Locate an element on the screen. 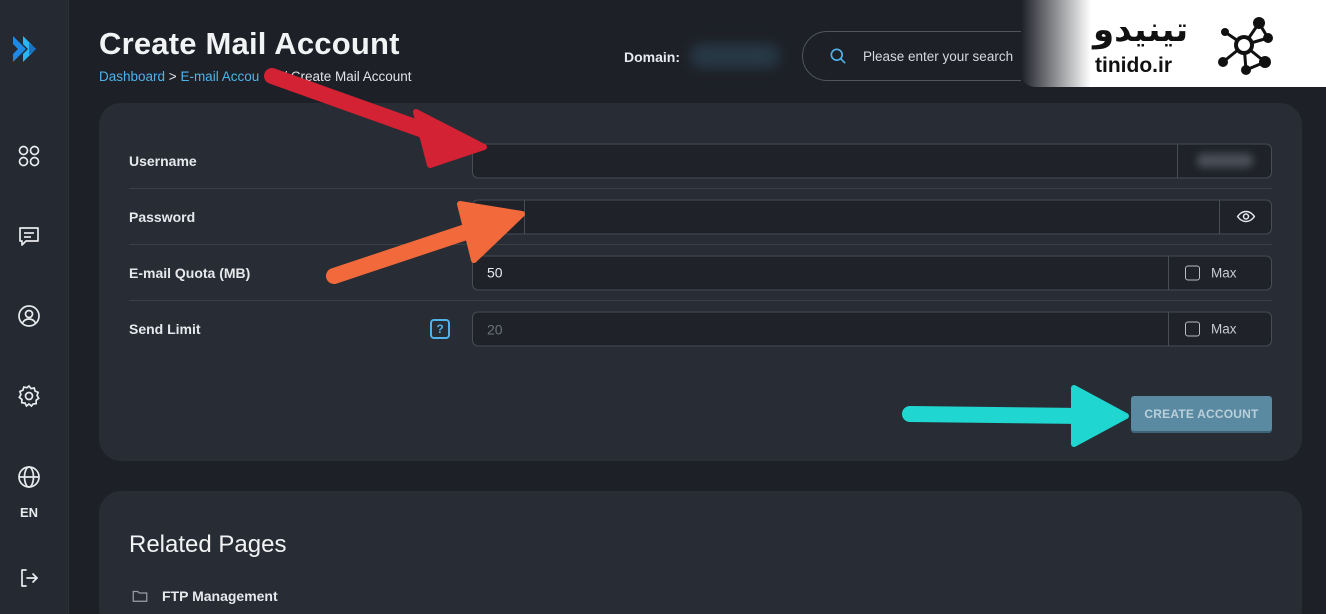  search-input is located at coordinates (953, 56).